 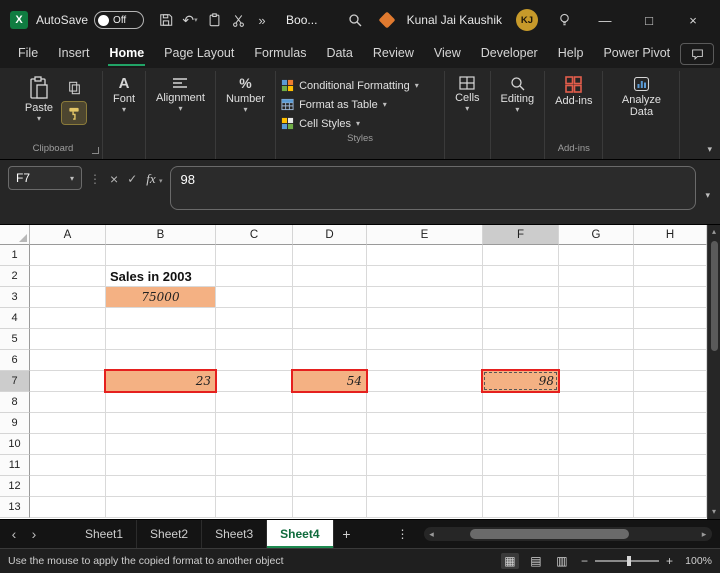 What do you see at coordinates (403, 534) in the screenshot?
I see `sheet-options-icon: ⋮` at bounding box center [403, 534].